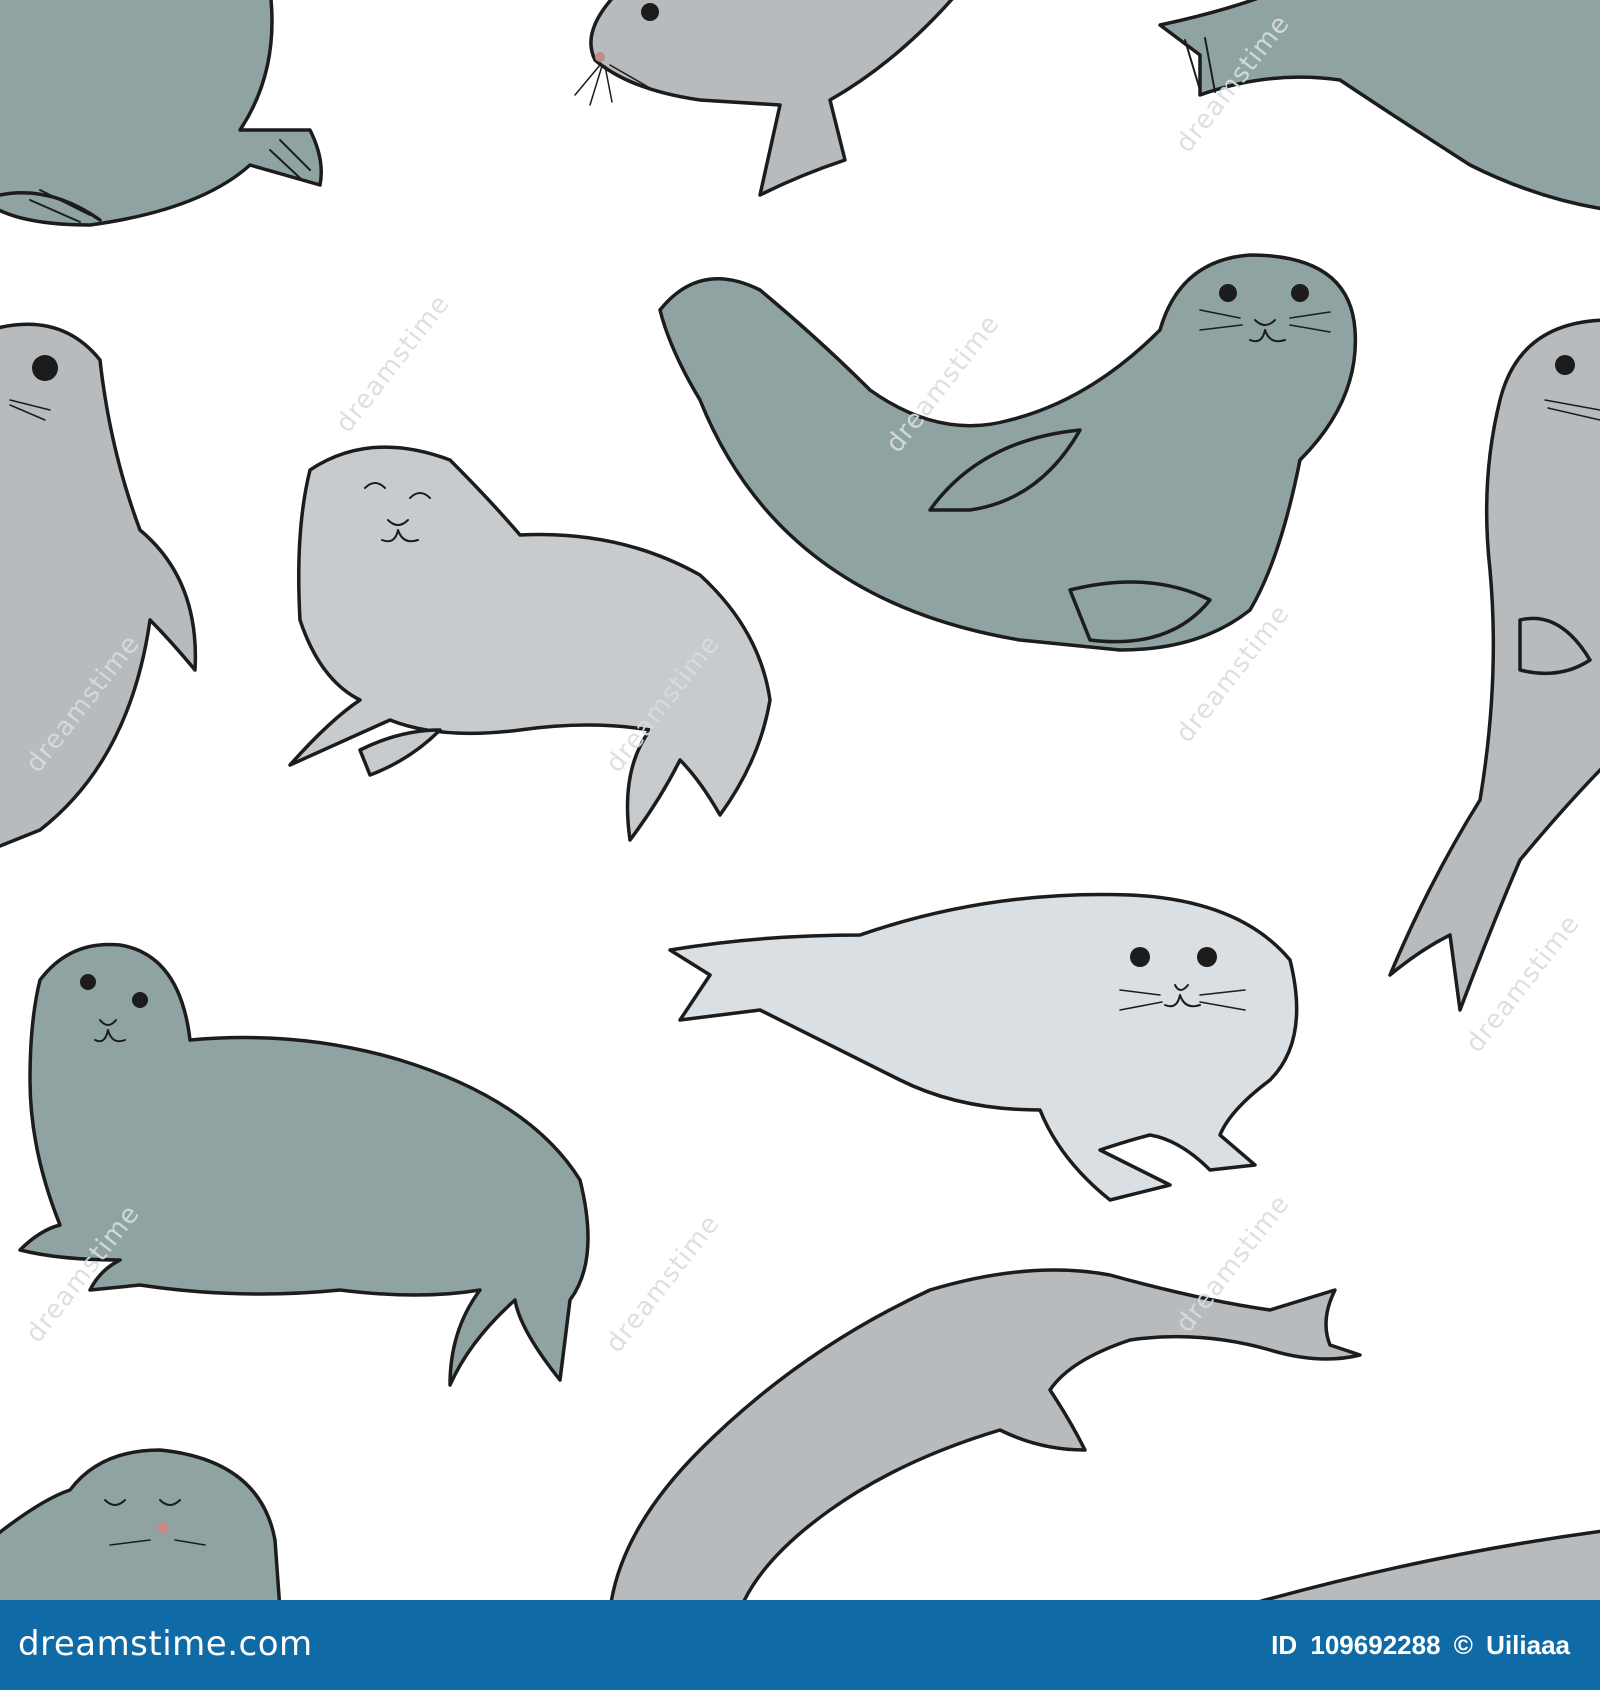  Describe the element at coordinates (1528, 1645) in the screenshot. I see `author-name: Uiliaaa` at that location.